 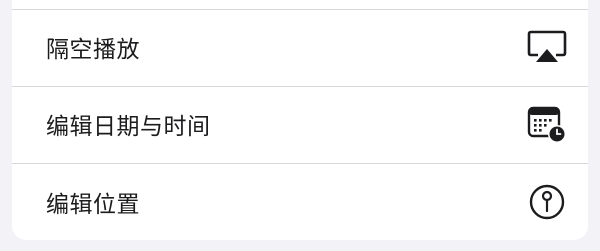 I want to click on menu-item-label: 隔空播放, so click(x=93, y=50).